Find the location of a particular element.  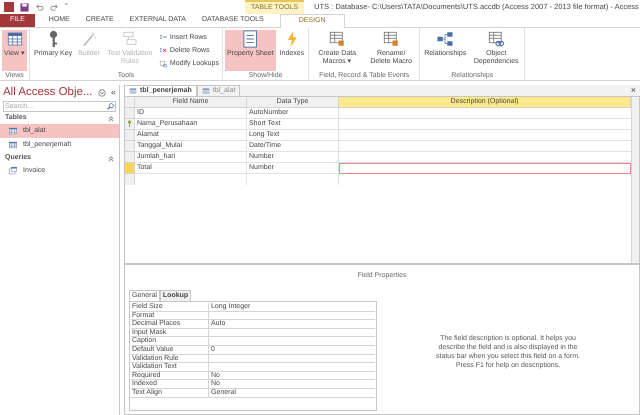

lookup-icon is located at coordinates (163, 64).